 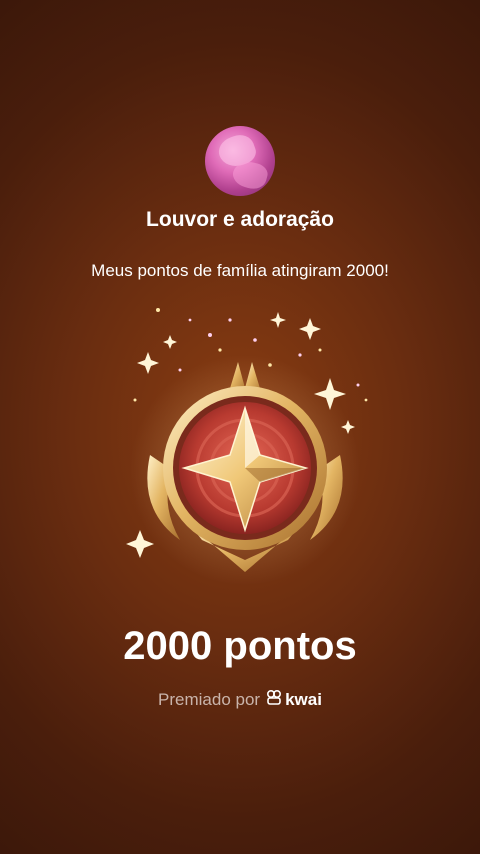 What do you see at coordinates (240, 270) in the screenshot?
I see `achievement-message: Meus pontos de família atingiram 2000!` at bounding box center [240, 270].